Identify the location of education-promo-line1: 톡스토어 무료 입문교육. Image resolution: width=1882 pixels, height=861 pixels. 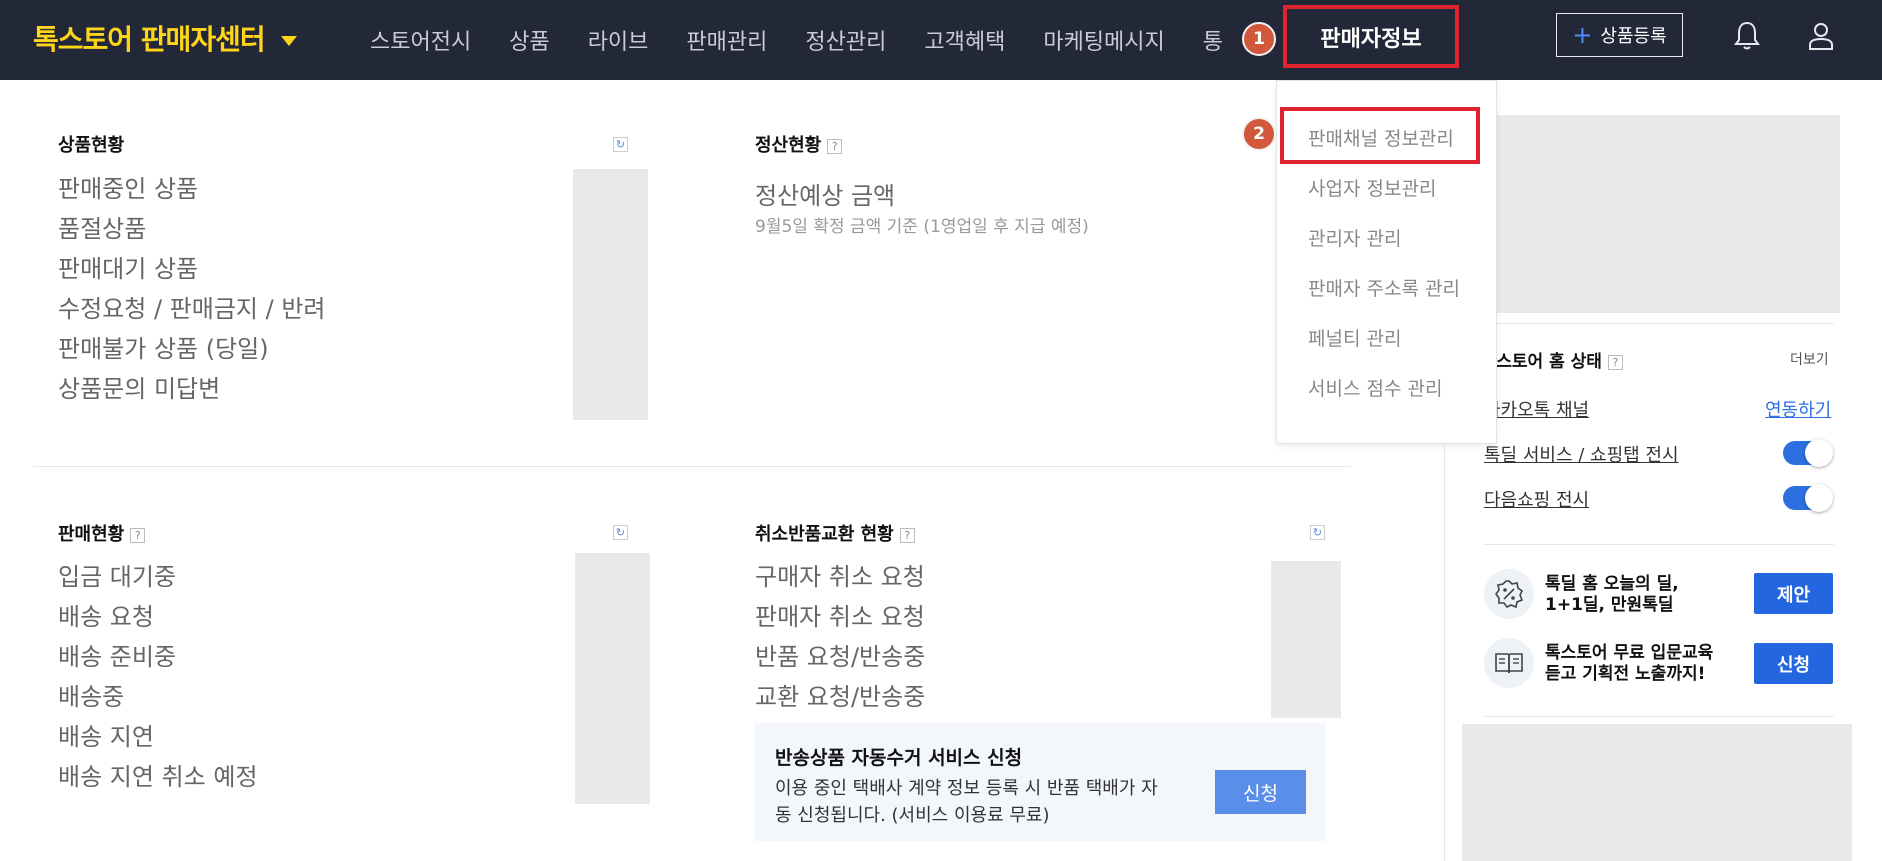
(1629, 653).